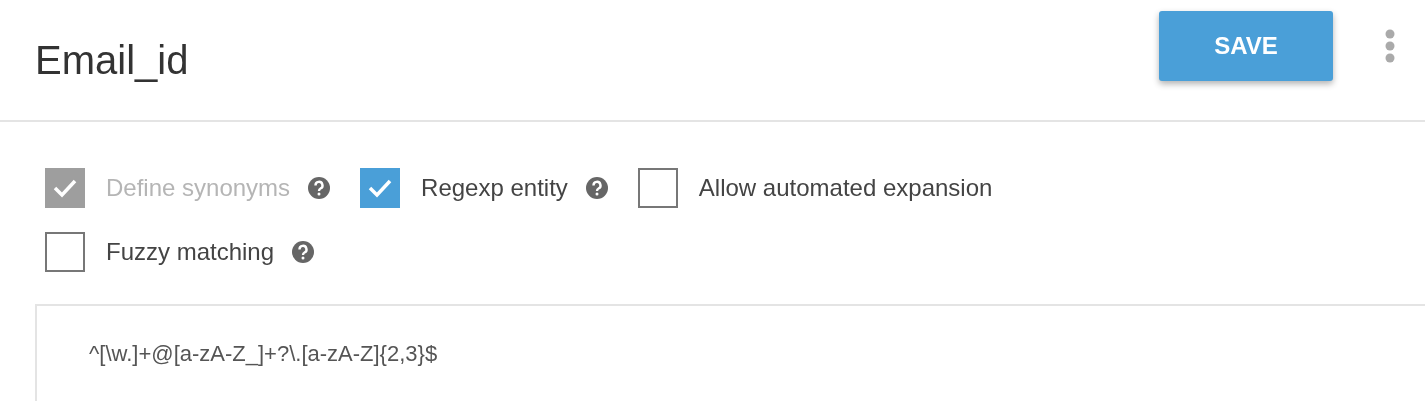  What do you see at coordinates (112, 60) in the screenshot?
I see `entity-title: Email_id` at bounding box center [112, 60].